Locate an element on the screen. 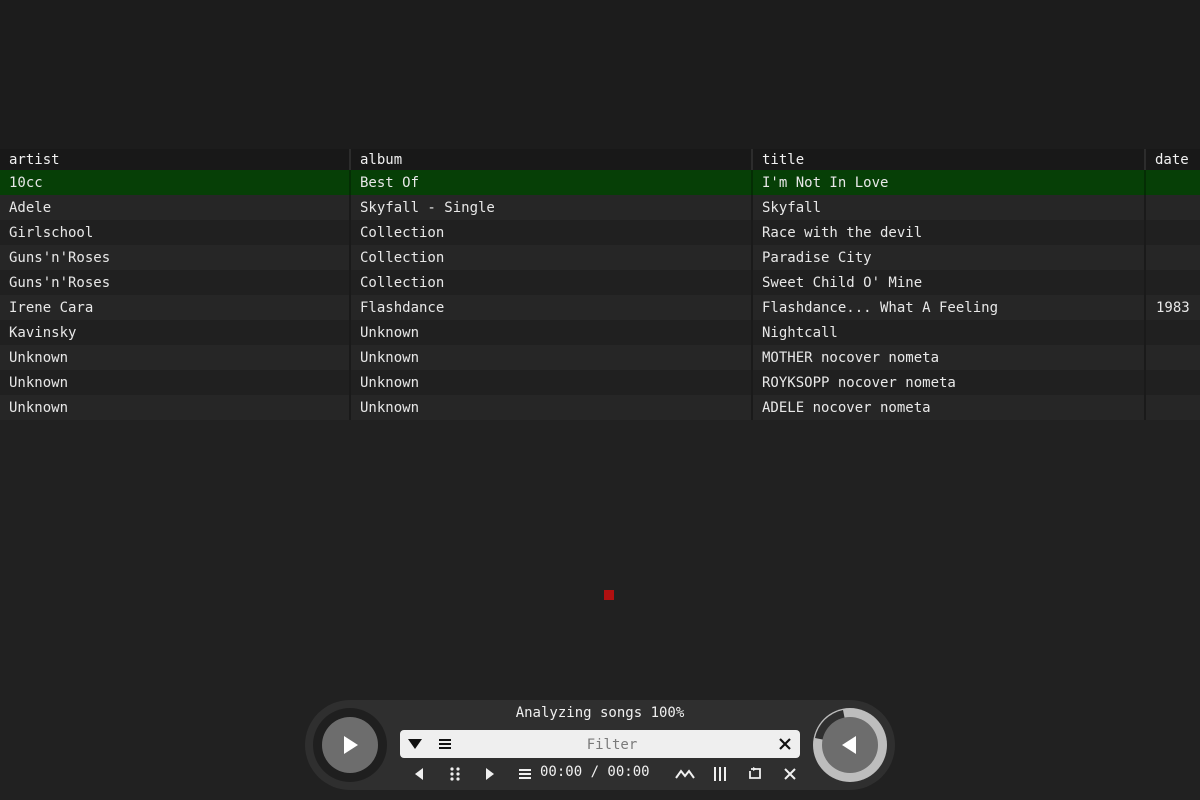 The height and width of the screenshot is (800, 1200). table-row: Adele Skyfall - Single Skyfall is located at coordinates (600, 207).